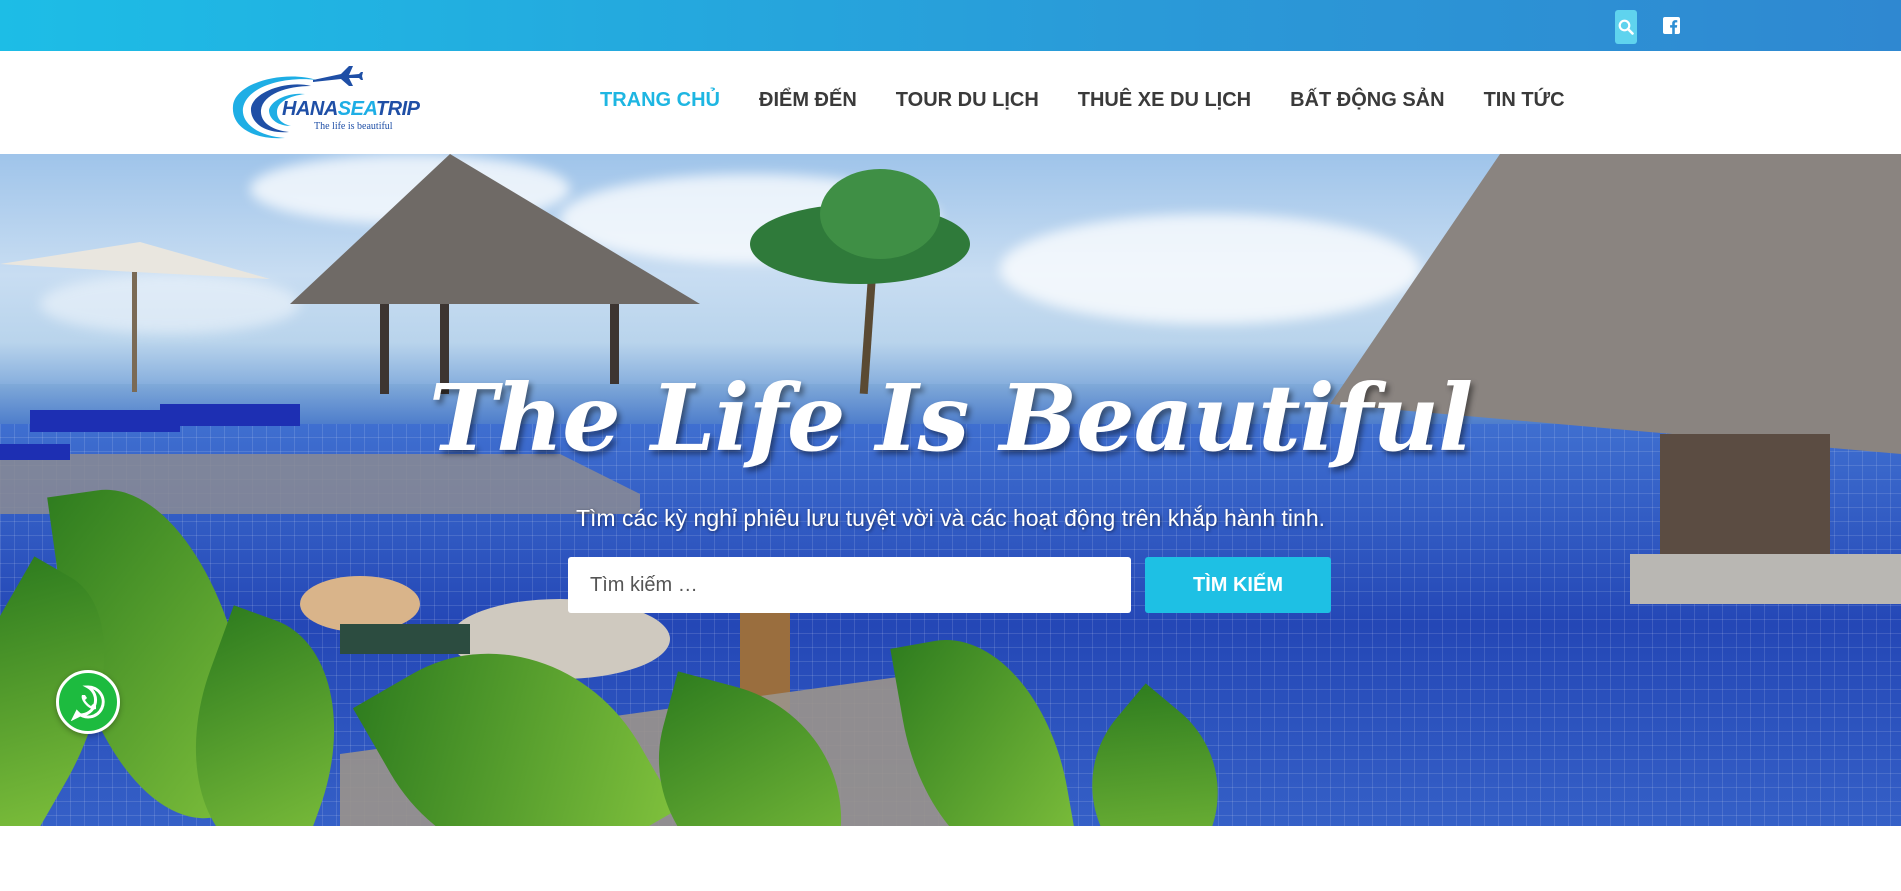  I want to click on nav-item-tours: TOUR DU LỊCH, so click(967, 100).